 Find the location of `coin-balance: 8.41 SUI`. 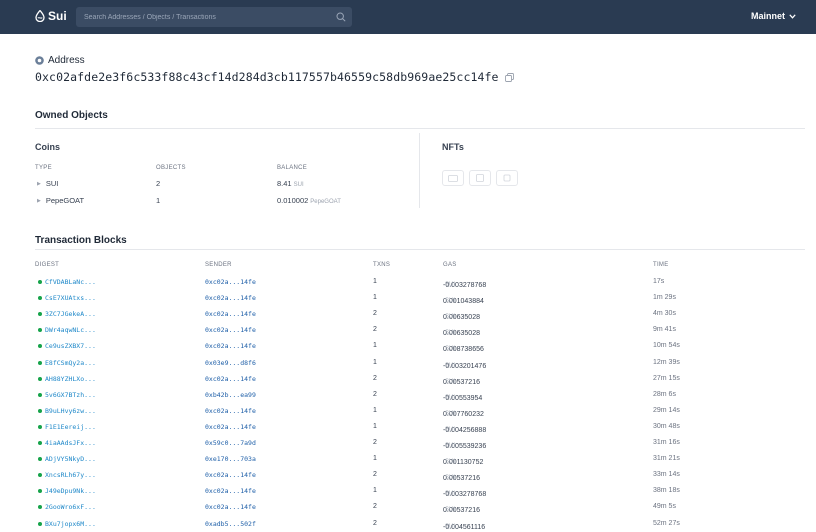

coin-balance: 8.41 SUI is located at coordinates (290, 183).